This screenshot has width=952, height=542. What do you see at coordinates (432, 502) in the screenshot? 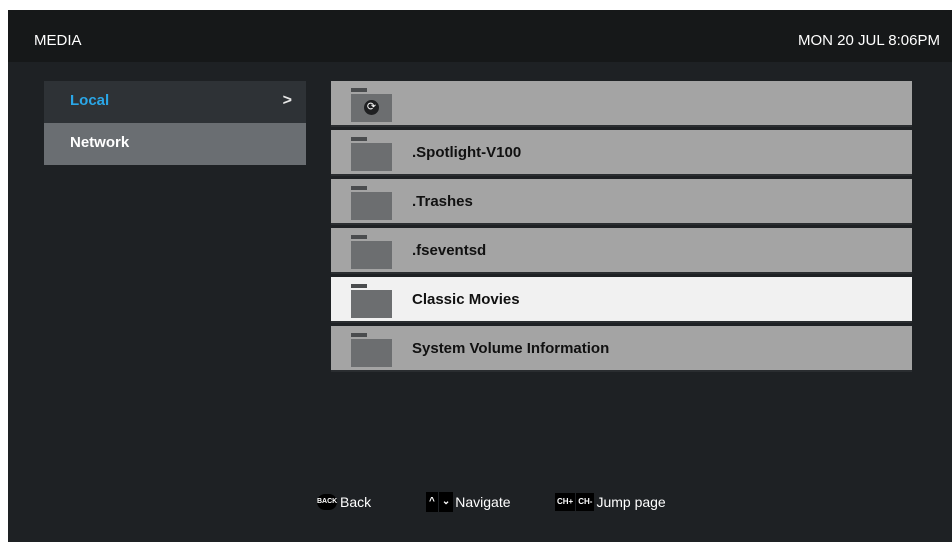
I see `up-arrow-icon: ^` at bounding box center [432, 502].